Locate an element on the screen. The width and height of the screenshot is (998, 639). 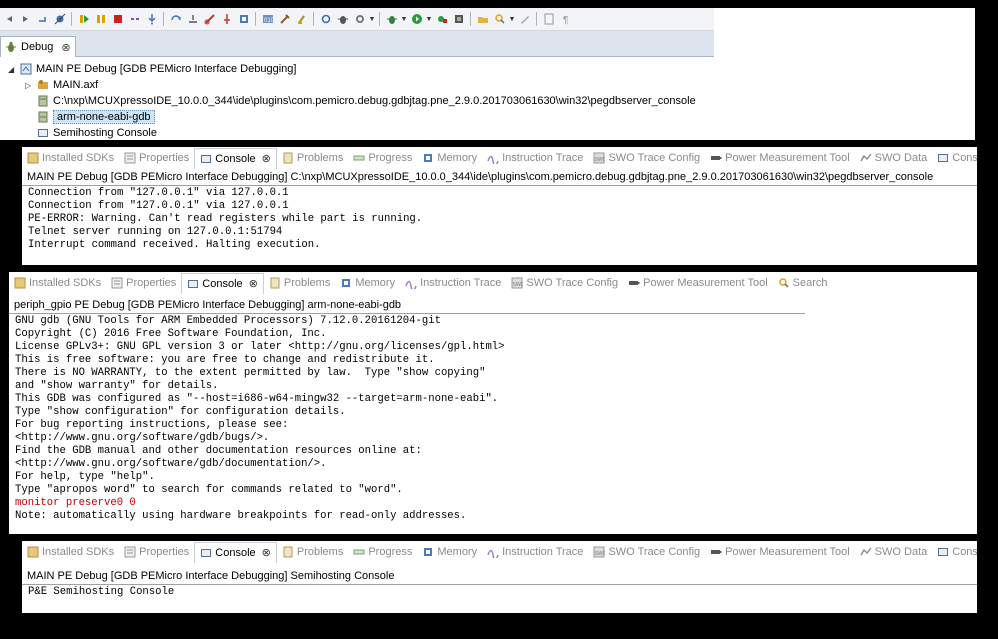
search-icon is located at coordinates (499, 19).